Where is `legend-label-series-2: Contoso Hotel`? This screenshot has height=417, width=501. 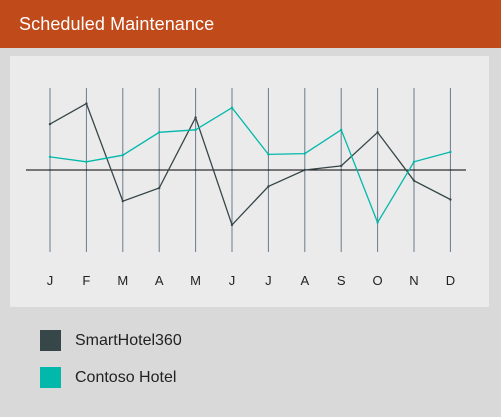
legend-label-series-2: Contoso Hotel is located at coordinates (126, 377).